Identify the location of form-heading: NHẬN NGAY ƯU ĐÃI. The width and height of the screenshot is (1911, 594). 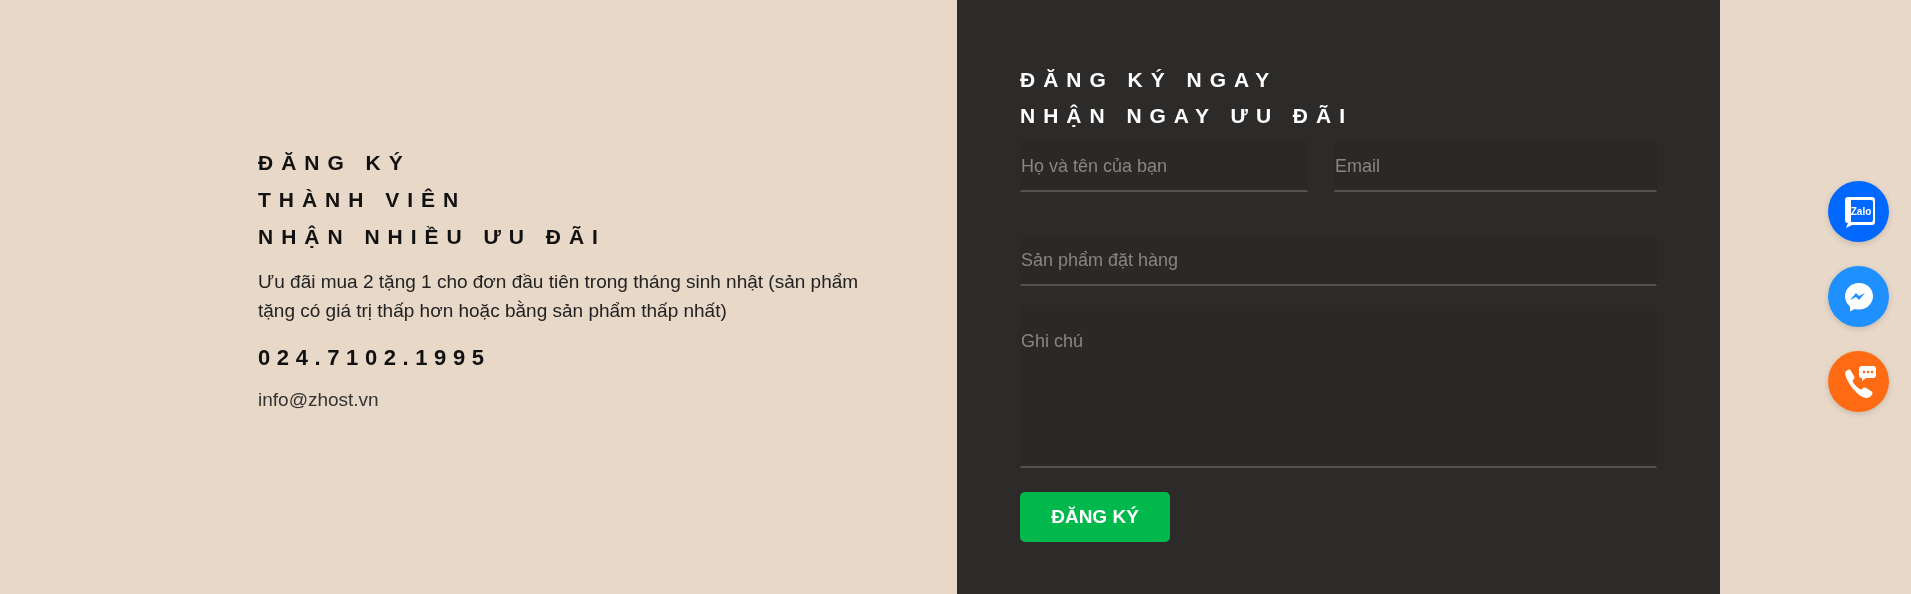
(1186, 116).